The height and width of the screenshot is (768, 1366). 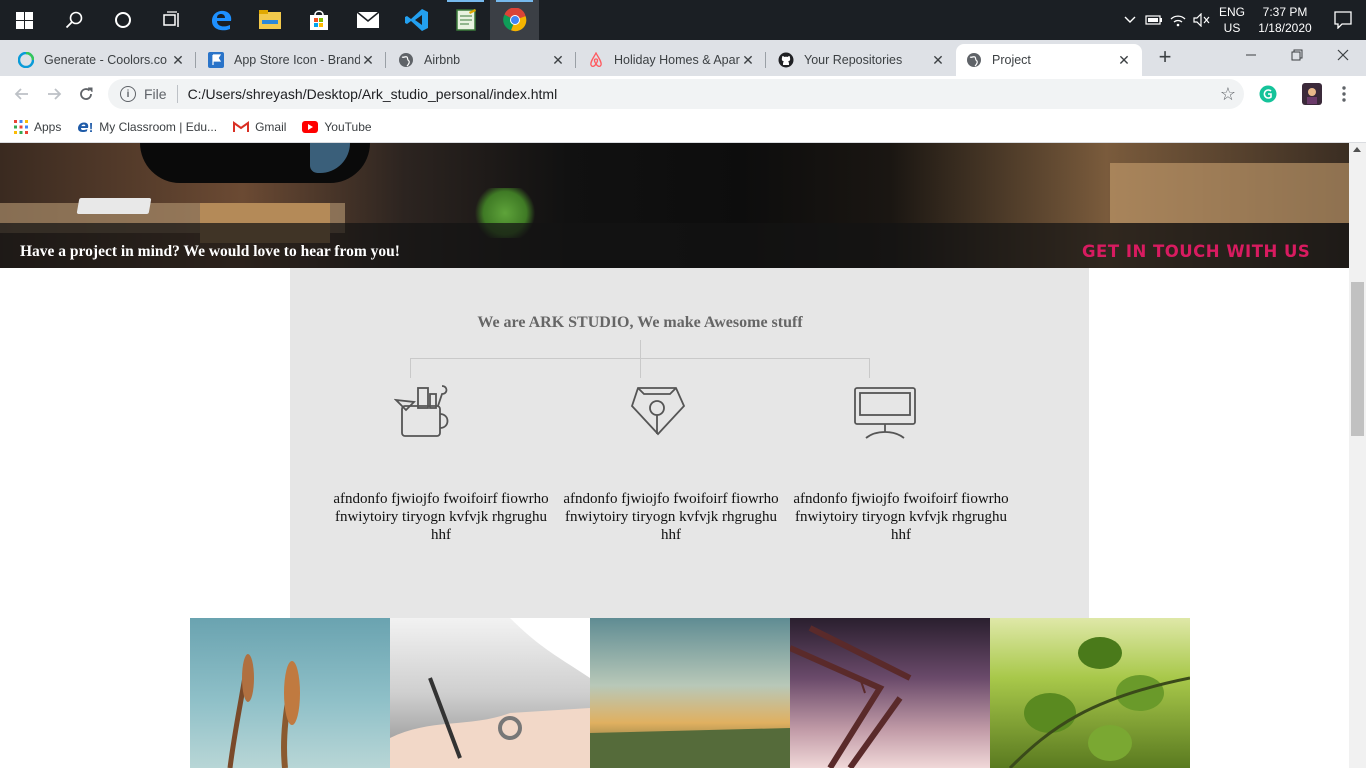 What do you see at coordinates (786, 60) in the screenshot?
I see `github-icon` at bounding box center [786, 60].